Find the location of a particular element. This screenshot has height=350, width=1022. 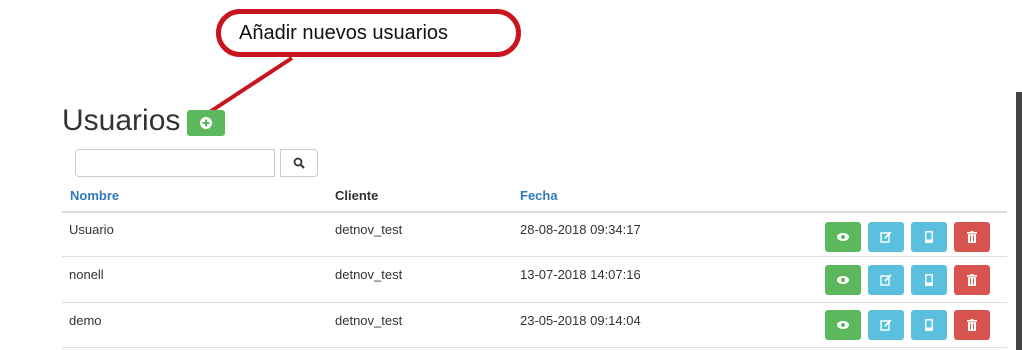

plus-circle-icon is located at coordinates (206, 123).